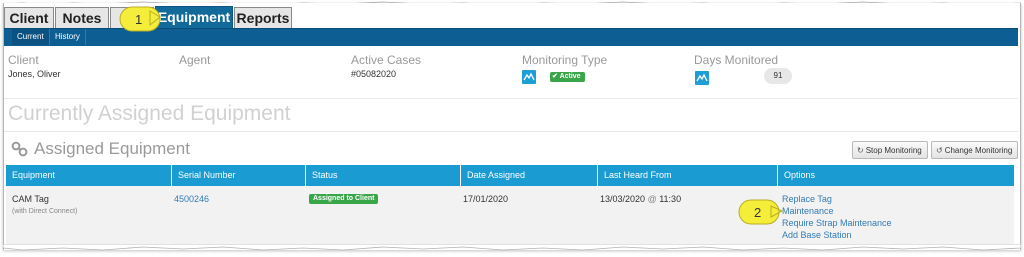 The width and height of the screenshot is (1024, 257). Describe the element at coordinates (939, 150) in the screenshot. I see `change-sync-icon: ↺` at that location.